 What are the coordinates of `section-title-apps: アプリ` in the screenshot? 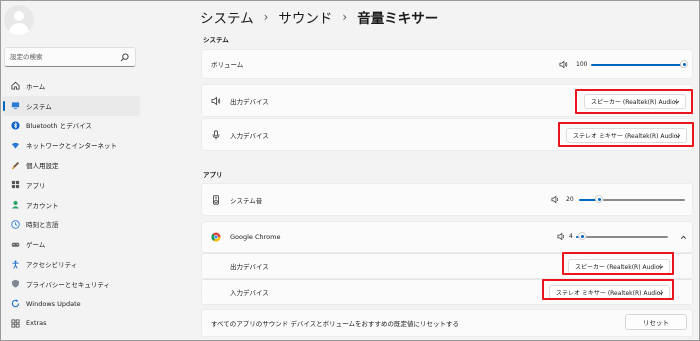 It's located at (213, 175).